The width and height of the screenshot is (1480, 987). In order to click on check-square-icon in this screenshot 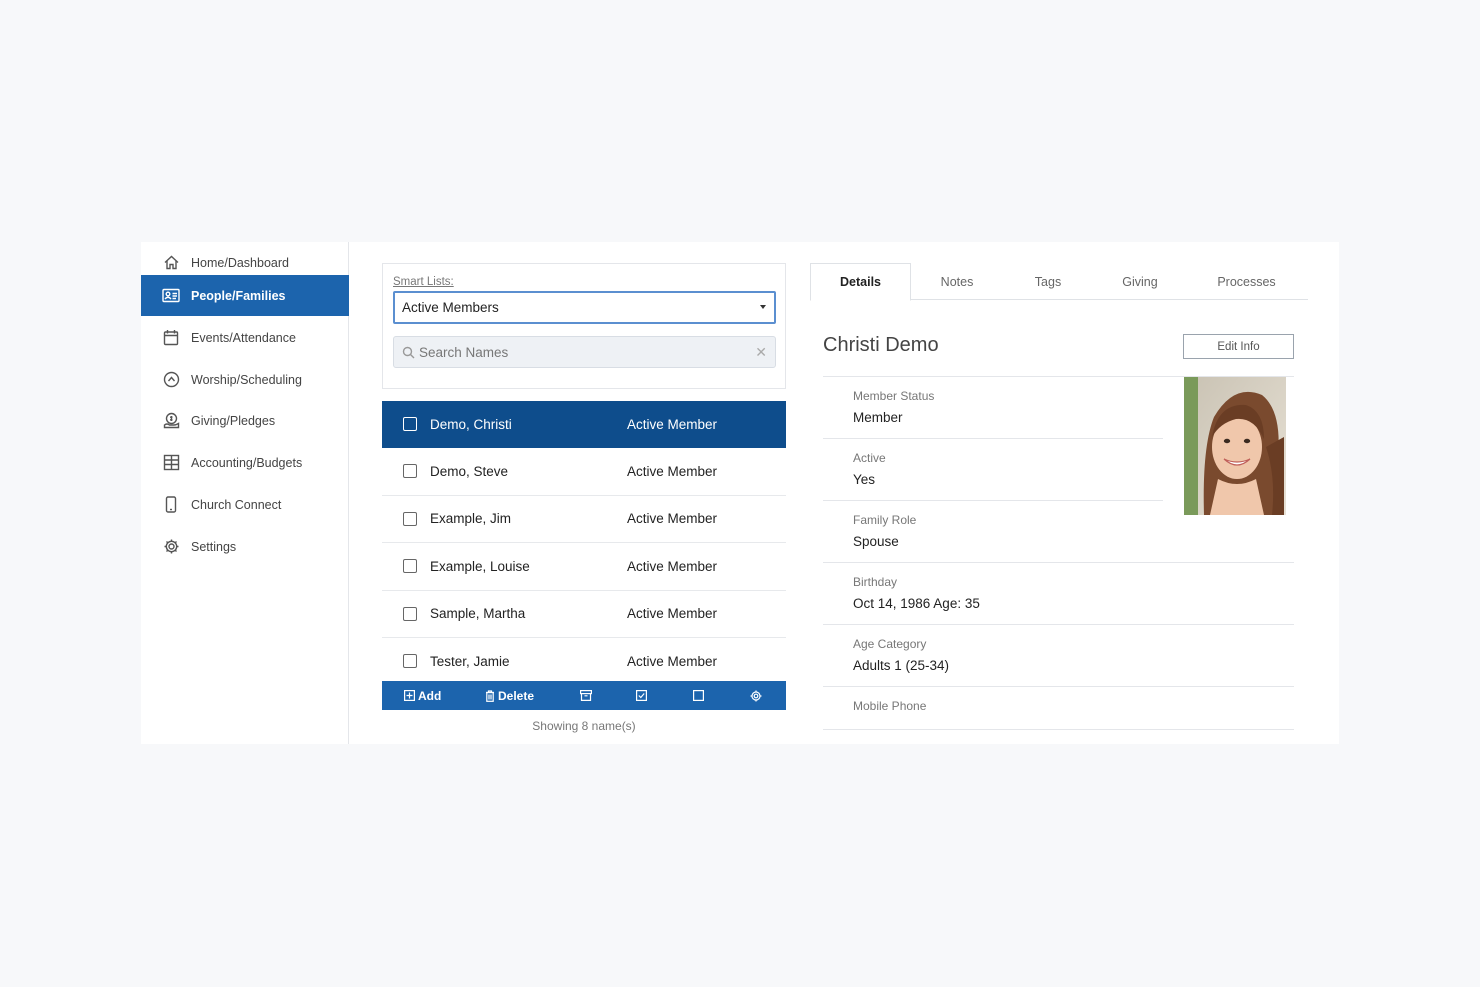, I will do `click(641, 695)`.